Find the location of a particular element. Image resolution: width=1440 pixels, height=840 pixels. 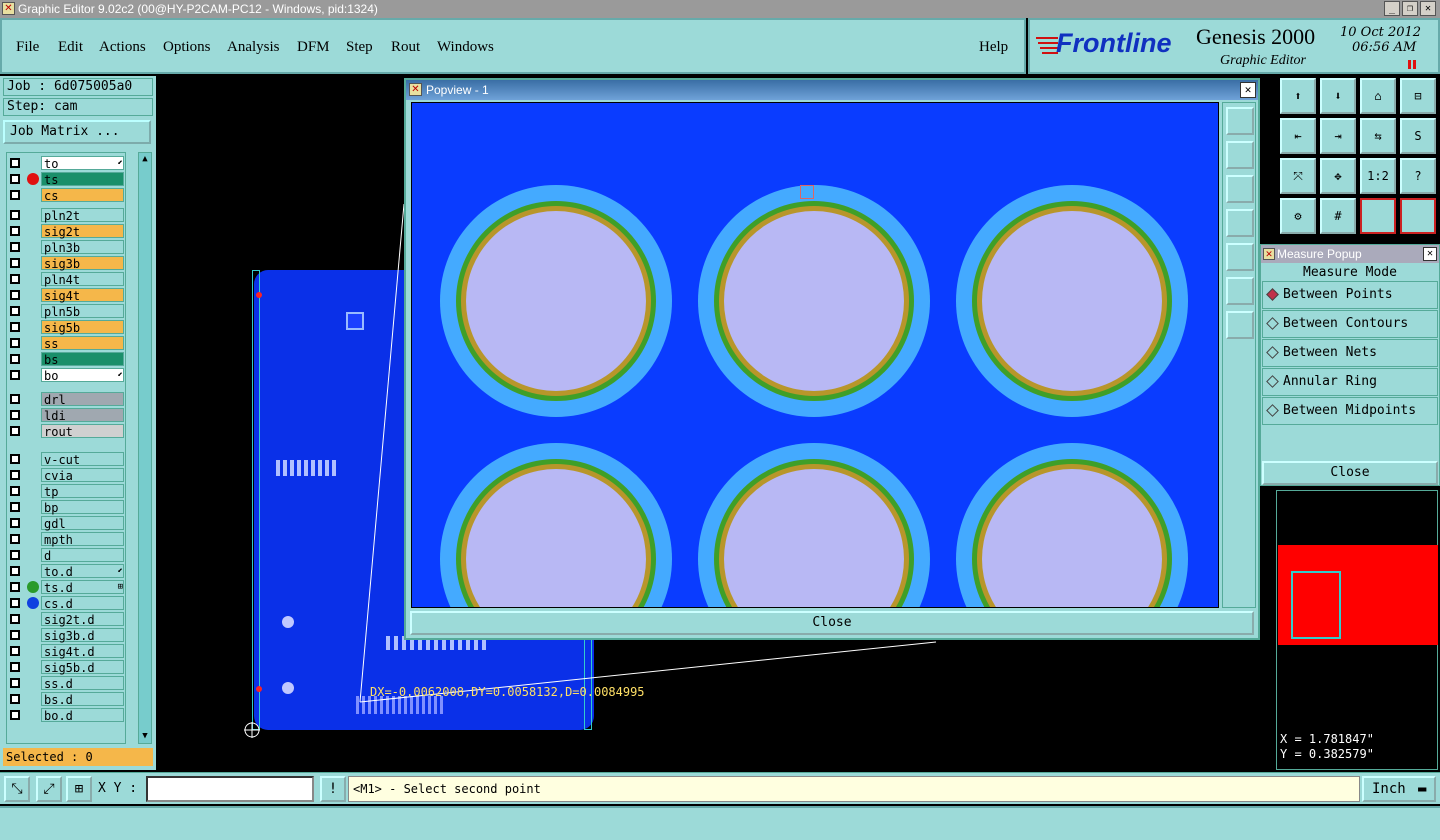

board-red2-icon is located at coordinates (1418, 216).